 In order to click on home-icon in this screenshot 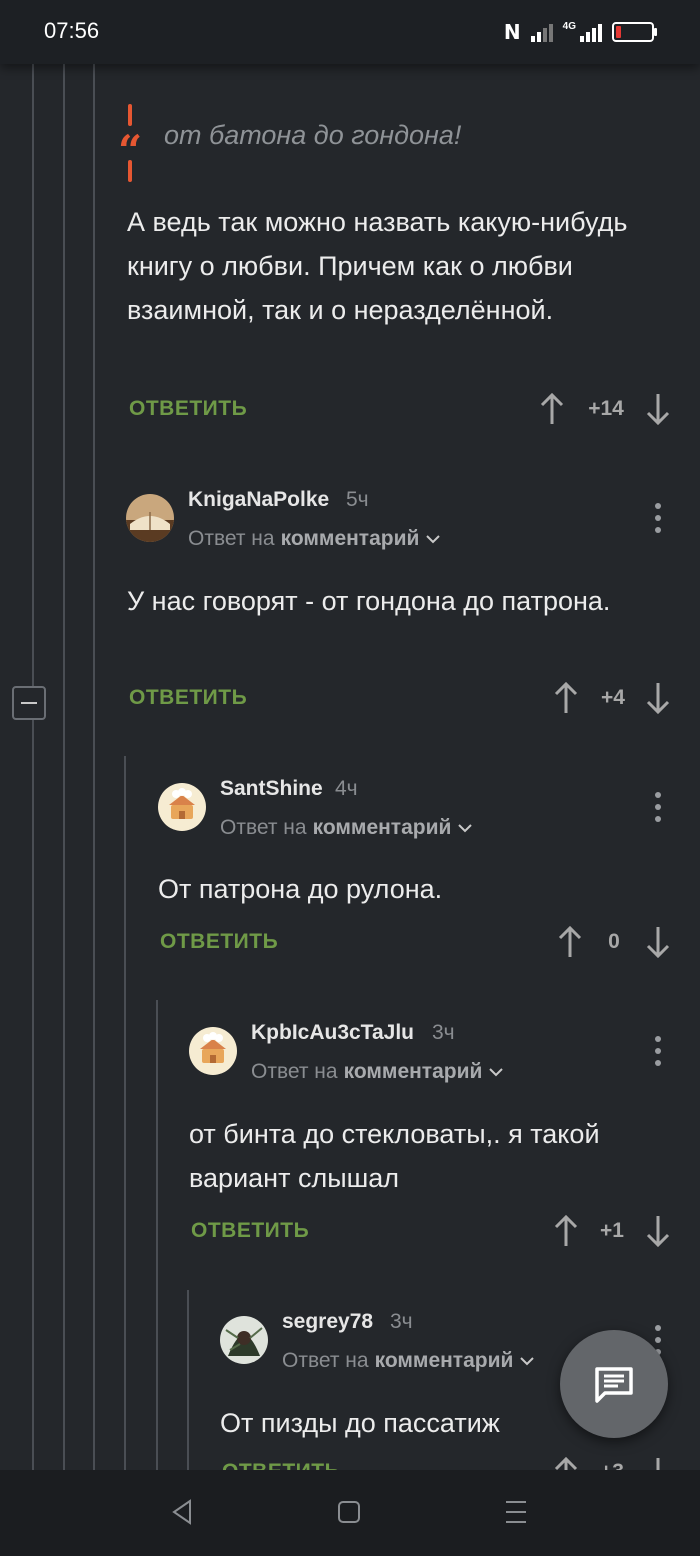, I will do `click(349, 1512)`.